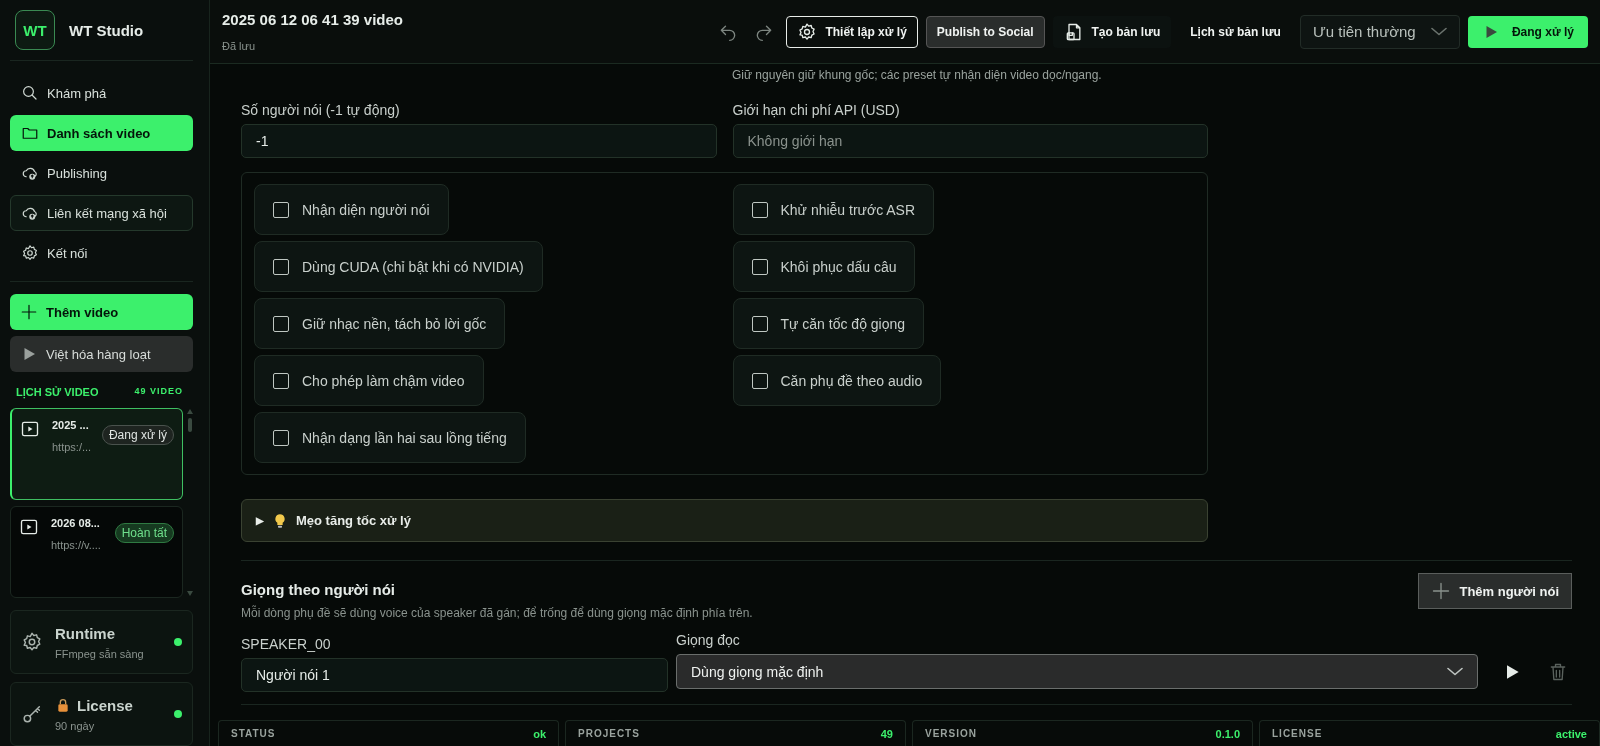  What do you see at coordinates (833, 209) in the screenshot?
I see `checkbox-option: Khử nhiễu trước ASR` at bounding box center [833, 209].